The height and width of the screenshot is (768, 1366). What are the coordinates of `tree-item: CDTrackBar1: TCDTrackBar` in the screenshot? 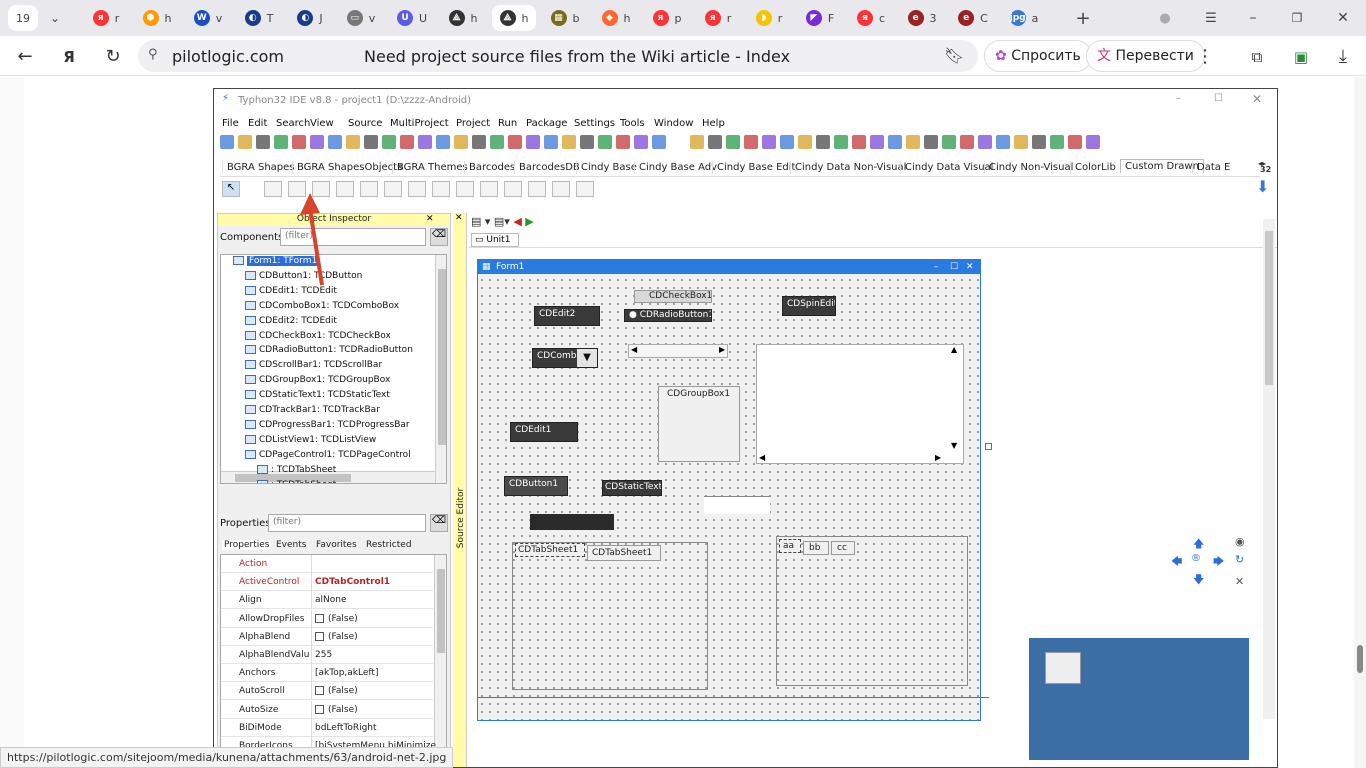 It's located at (312, 410).